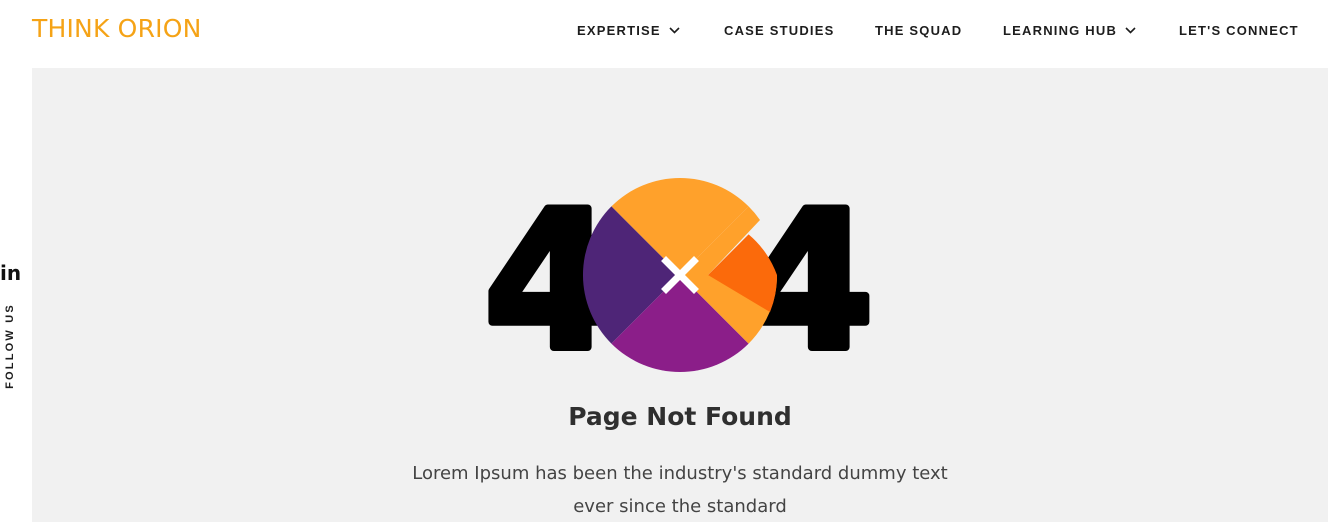  Describe the element at coordinates (10, 346) in the screenshot. I see `follow-us-label: FOLLOW US` at that location.